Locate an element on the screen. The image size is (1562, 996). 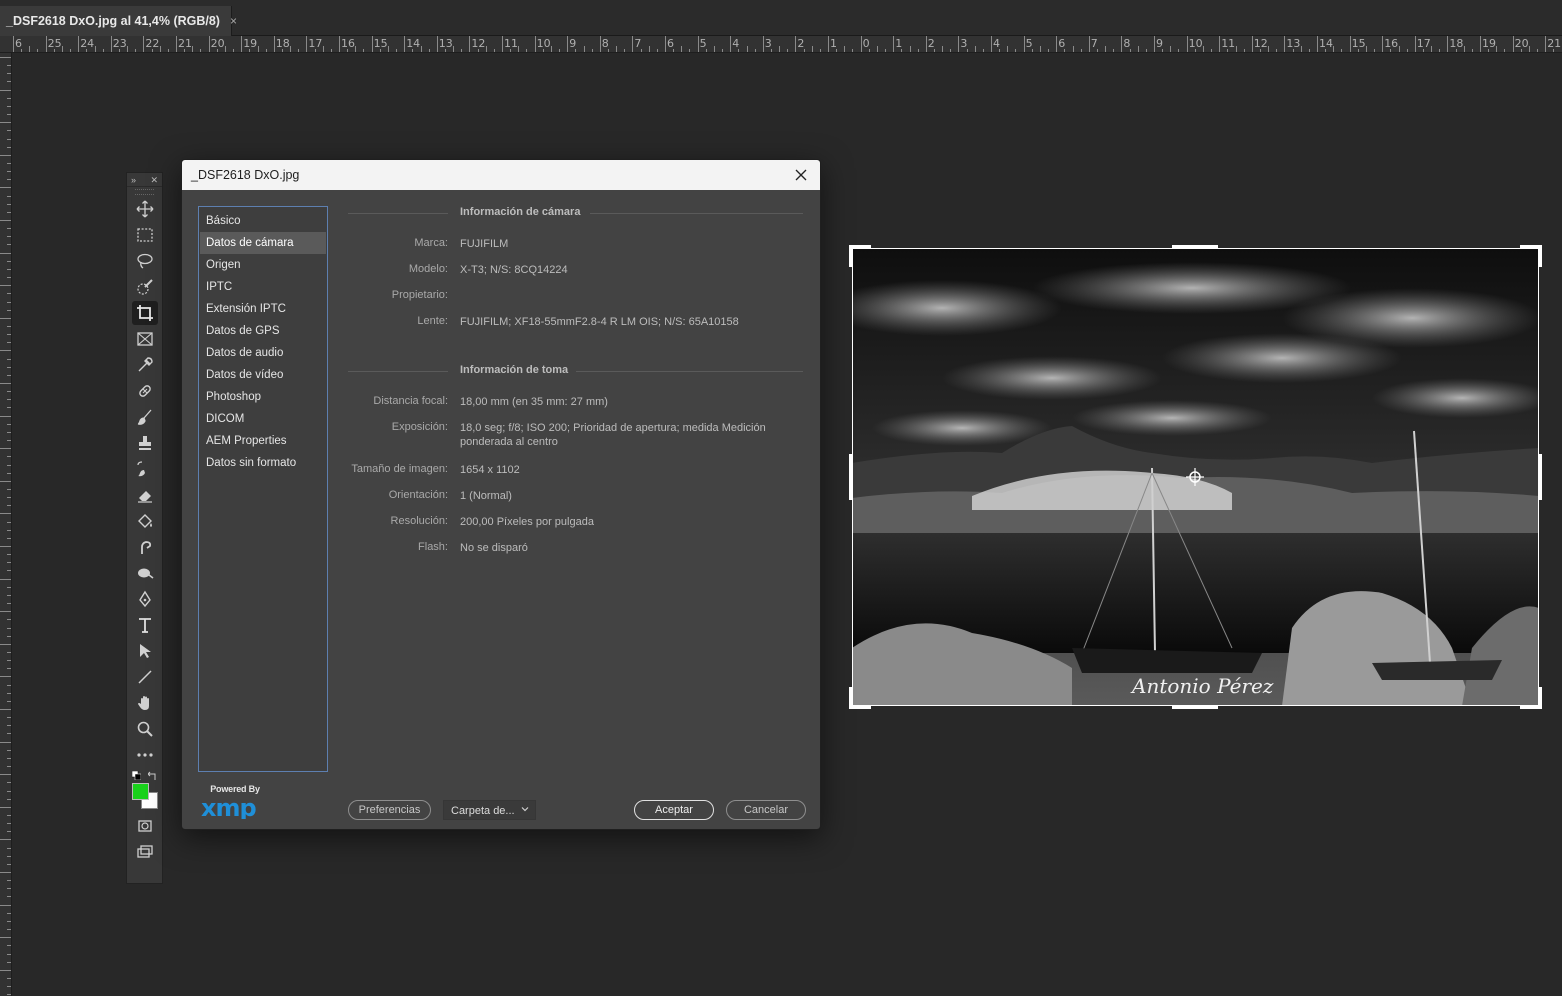
category-item: Básico is located at coordinates (263, 221).